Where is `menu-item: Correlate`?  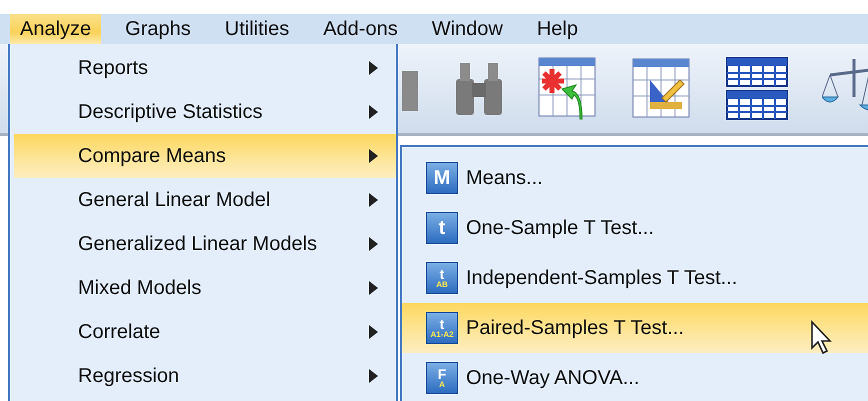
menu-item: Correlate is located at coordinates (205, 332).